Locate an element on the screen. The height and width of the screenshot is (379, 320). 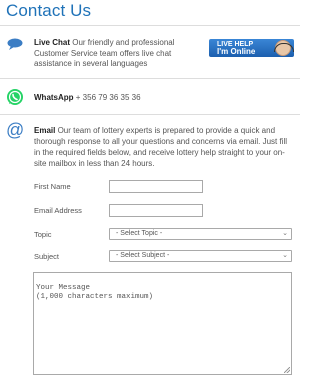
message-placeholder: Your Message (1,000 characters maximum) is located at coordinates (95, 292).